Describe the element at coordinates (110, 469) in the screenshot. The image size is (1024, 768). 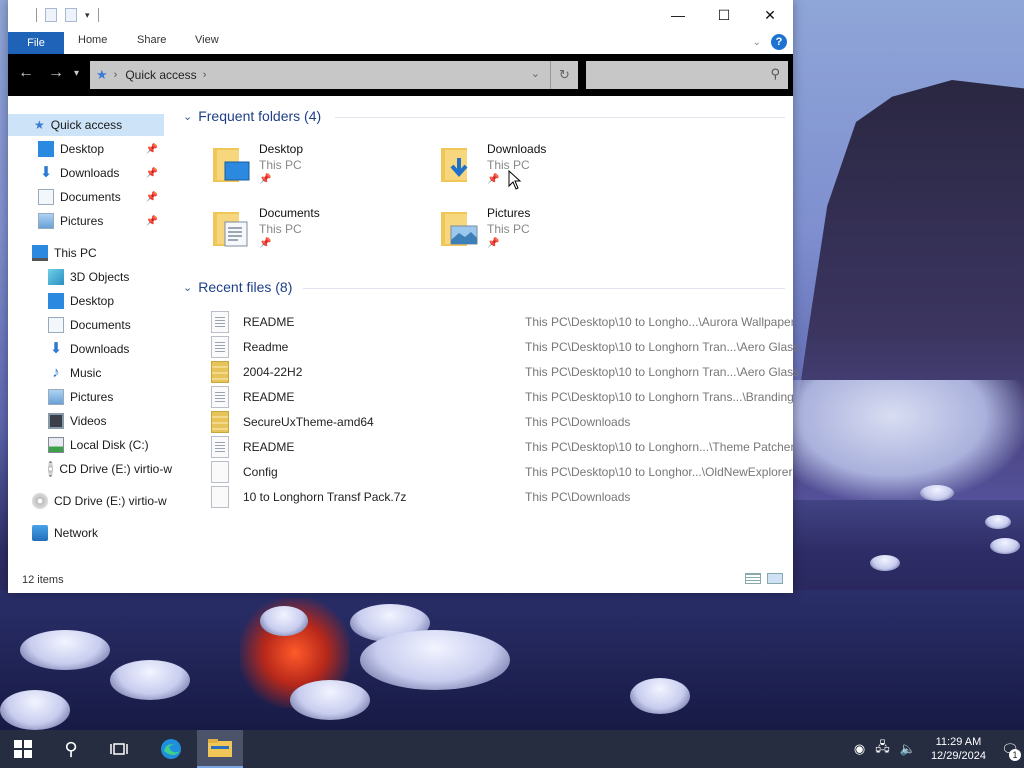
I see `sidebar-item-cd-drive-pc: CD Drive (E:) virtio-w` at that location.